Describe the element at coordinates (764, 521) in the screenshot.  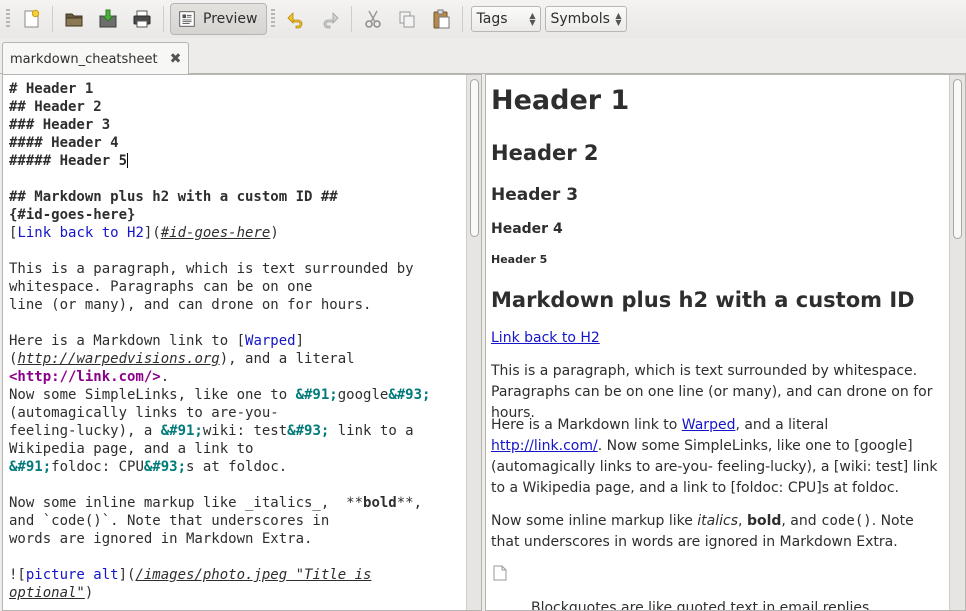
I see `bold-text: bold` at that location.